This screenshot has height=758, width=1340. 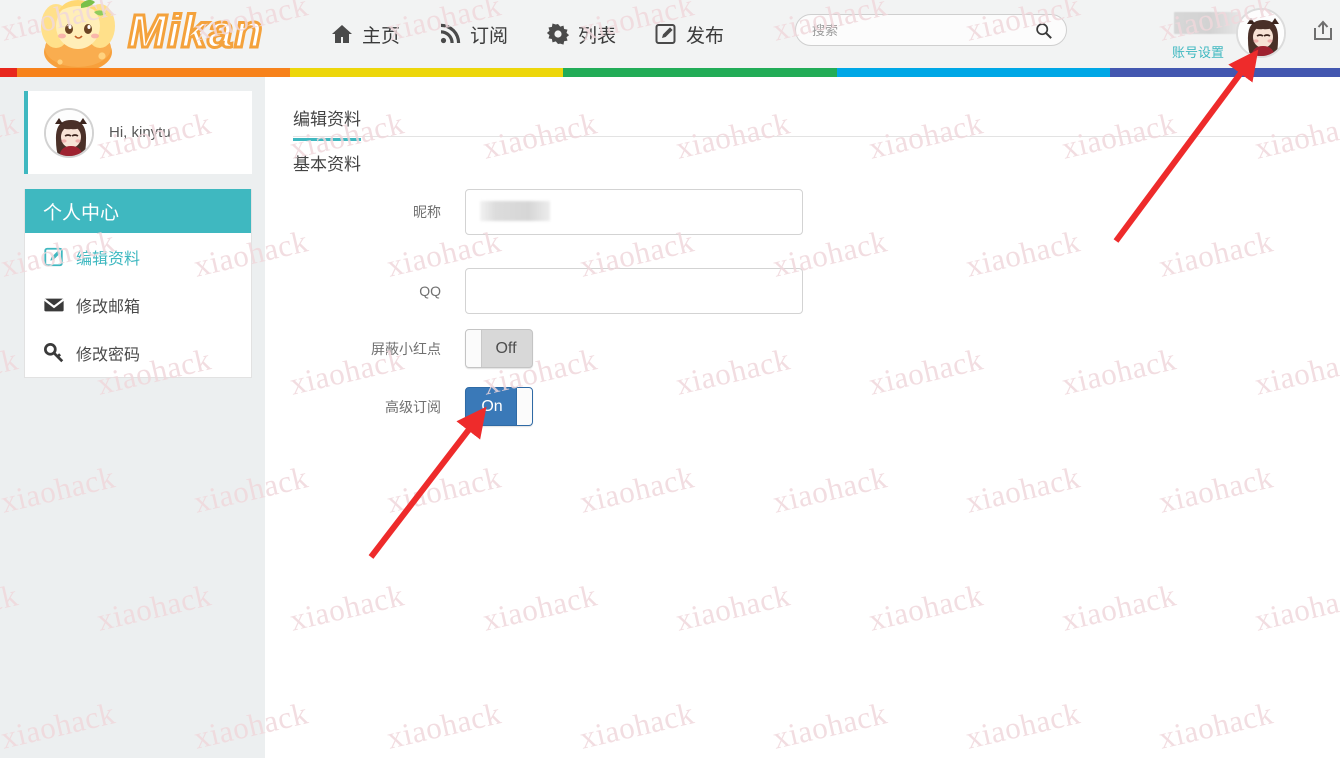 What do you see at coordinates (489, 36) in the screenshot?
I see `nav-item-subscriptions-label: 订阅` at bounding box center [489, 36].